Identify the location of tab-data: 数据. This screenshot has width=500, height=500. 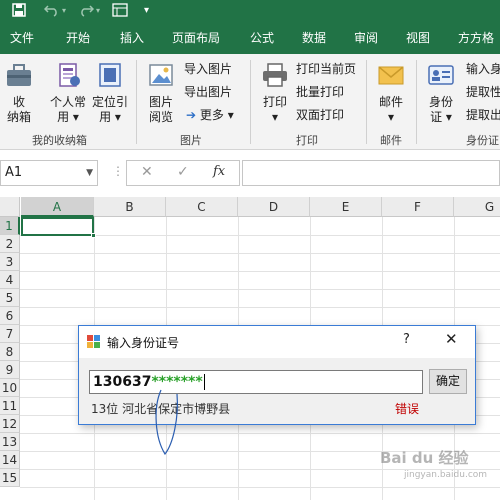
(314, 38).